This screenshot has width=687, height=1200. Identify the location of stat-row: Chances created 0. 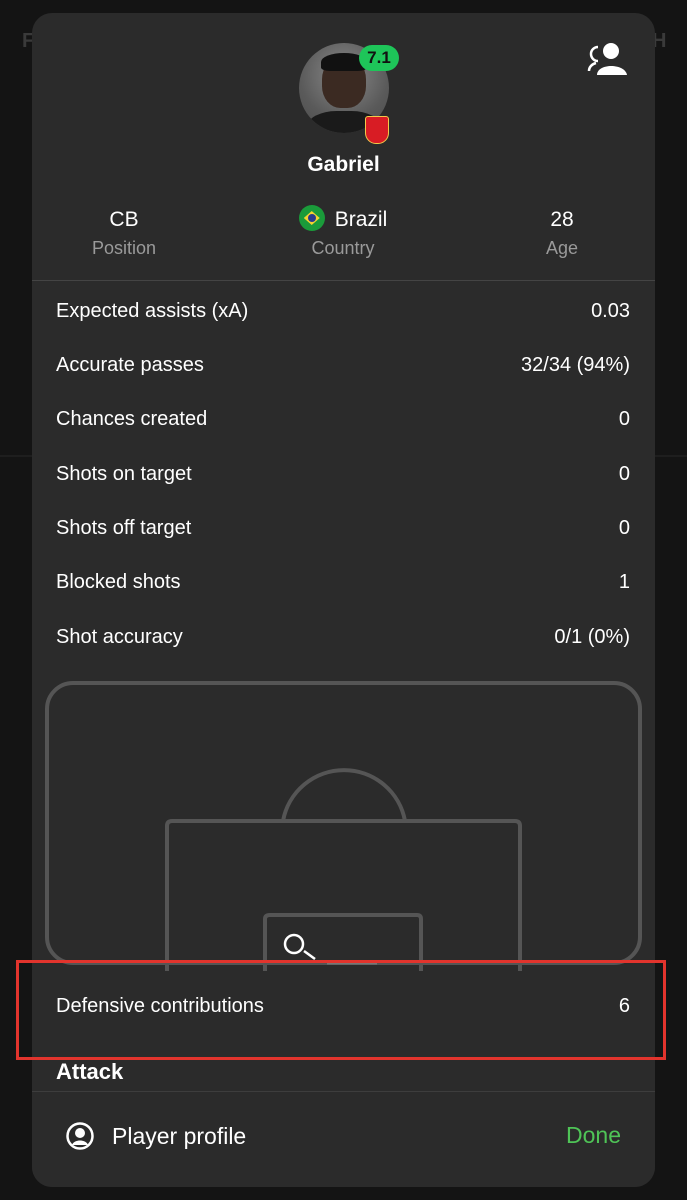
(343, 419).